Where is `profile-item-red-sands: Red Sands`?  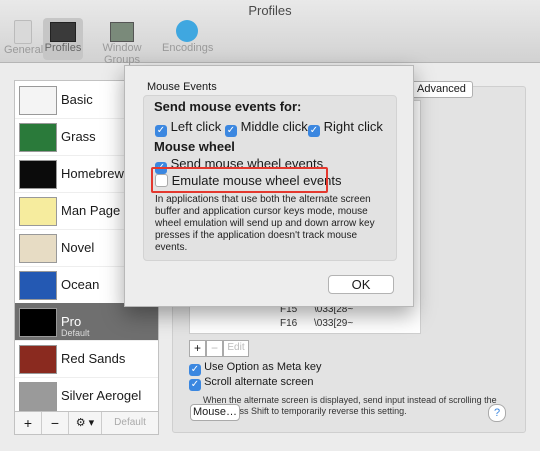
profile-item-red-sands: Red Sands is located at coordinates (86, 359).